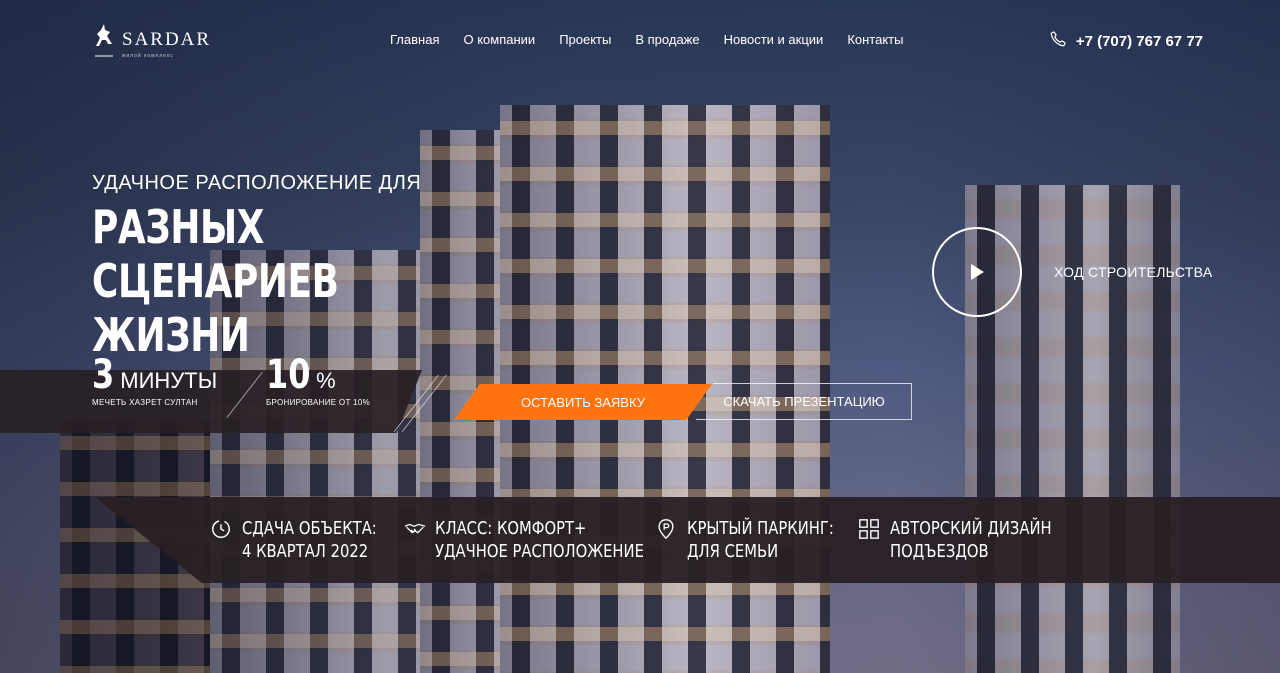  I want to click on construction-progress-label: ХОД СТРОИТЕЛЬСТВА, so click(1133, 272).